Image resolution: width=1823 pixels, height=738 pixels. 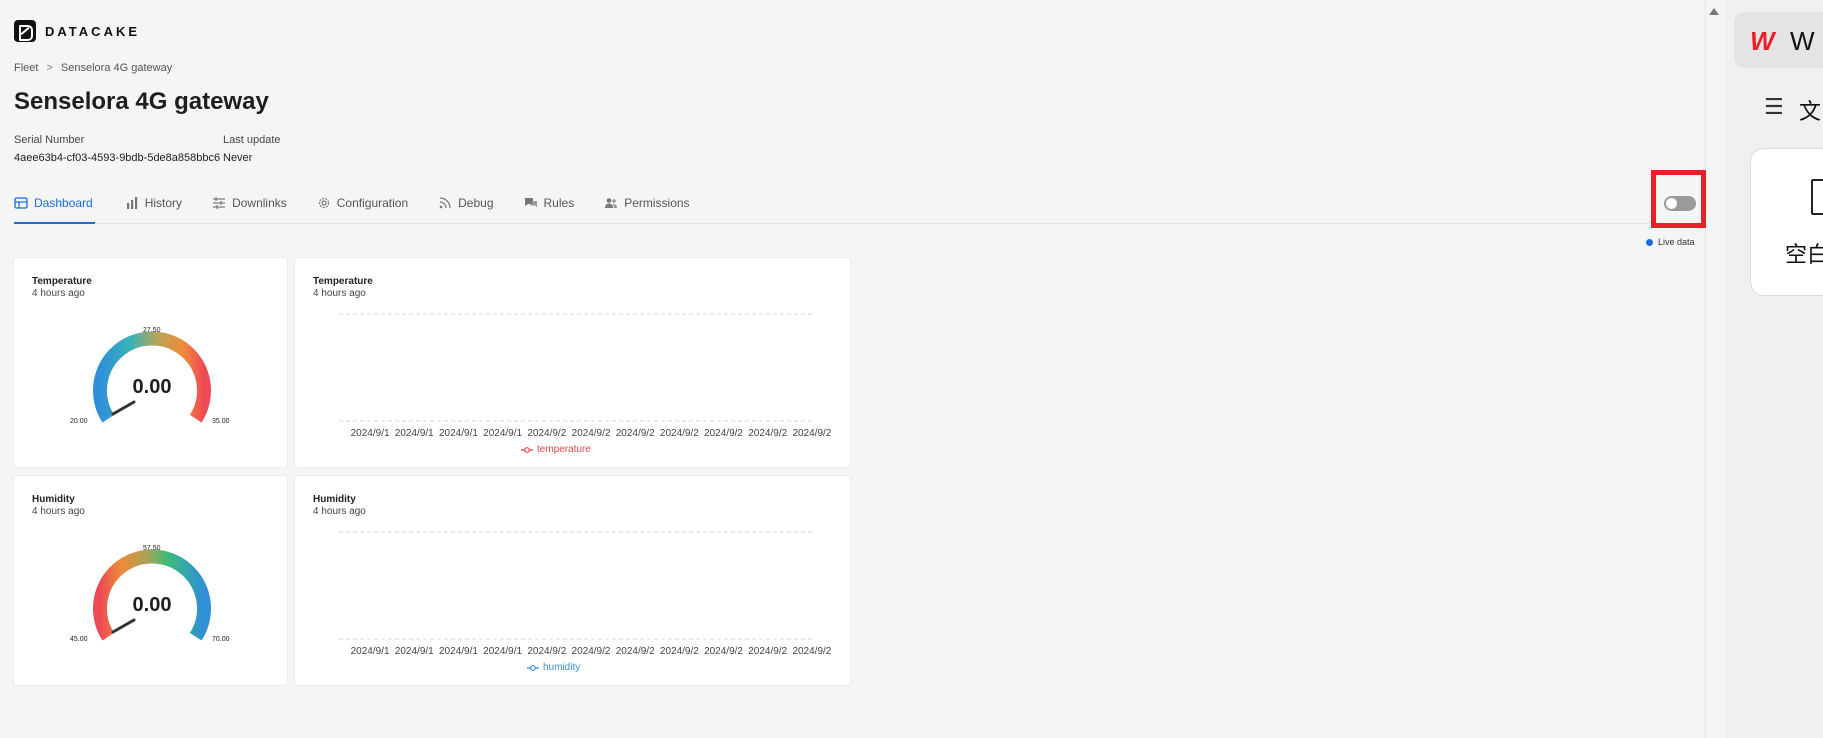 What do you see at coordinates (1649, 242) in the screenshot?
I see `live-dot-icon` at bounding box center [1649, 242].